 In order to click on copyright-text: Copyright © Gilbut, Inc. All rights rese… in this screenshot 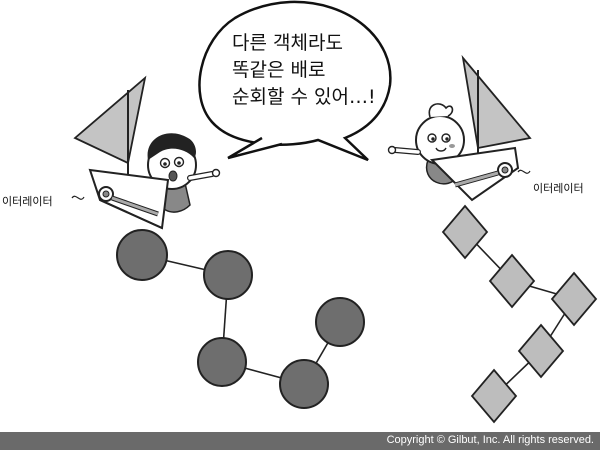, I will do `click(490, 440)`.